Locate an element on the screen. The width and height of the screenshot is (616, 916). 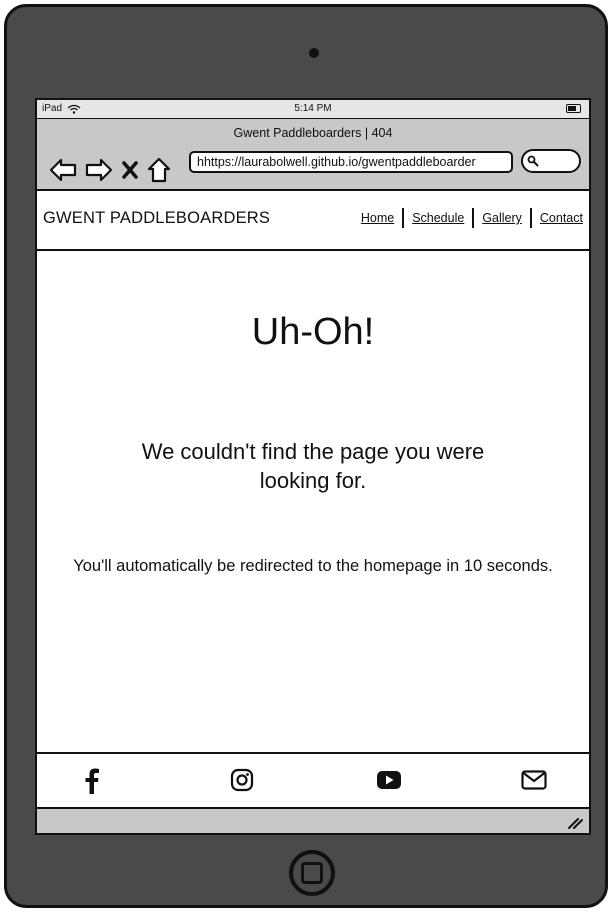
facebook-icon is located at coordinates (92, 781).